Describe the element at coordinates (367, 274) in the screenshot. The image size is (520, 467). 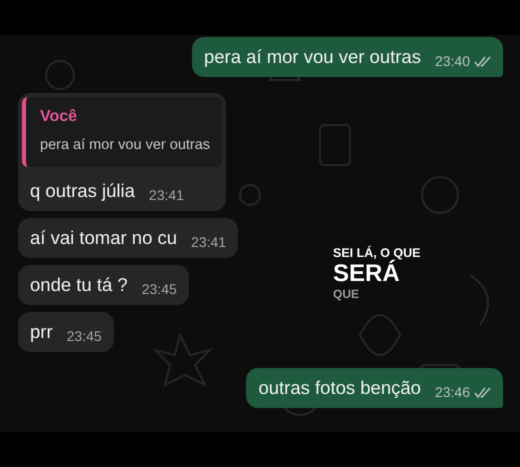
I see `caption-text: SERÁ` at that location.